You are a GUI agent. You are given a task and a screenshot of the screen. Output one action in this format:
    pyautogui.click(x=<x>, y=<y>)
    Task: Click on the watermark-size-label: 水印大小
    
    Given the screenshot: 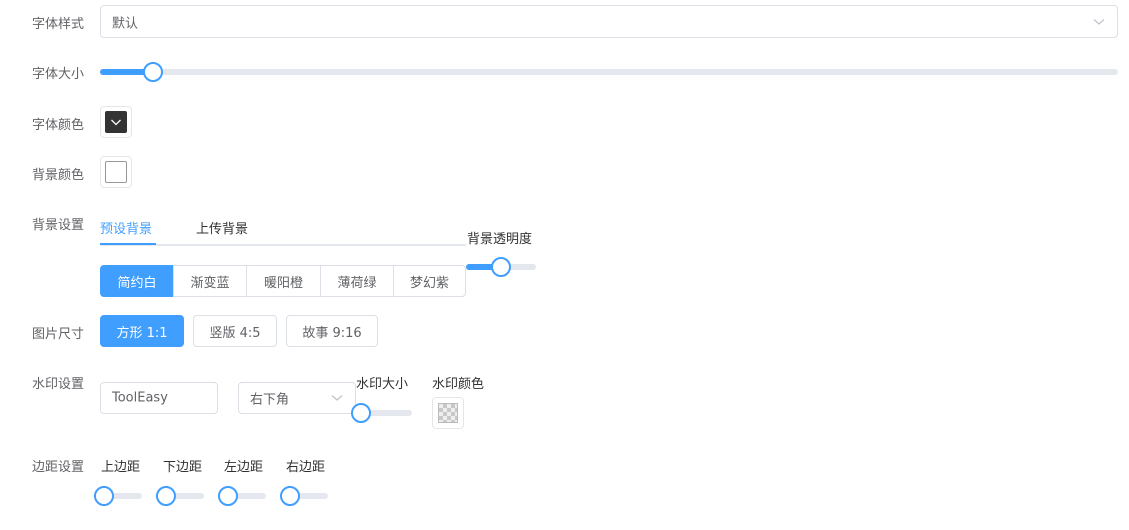 What is the action you would take?
    pyautogui.click(x=382, y=384)
    